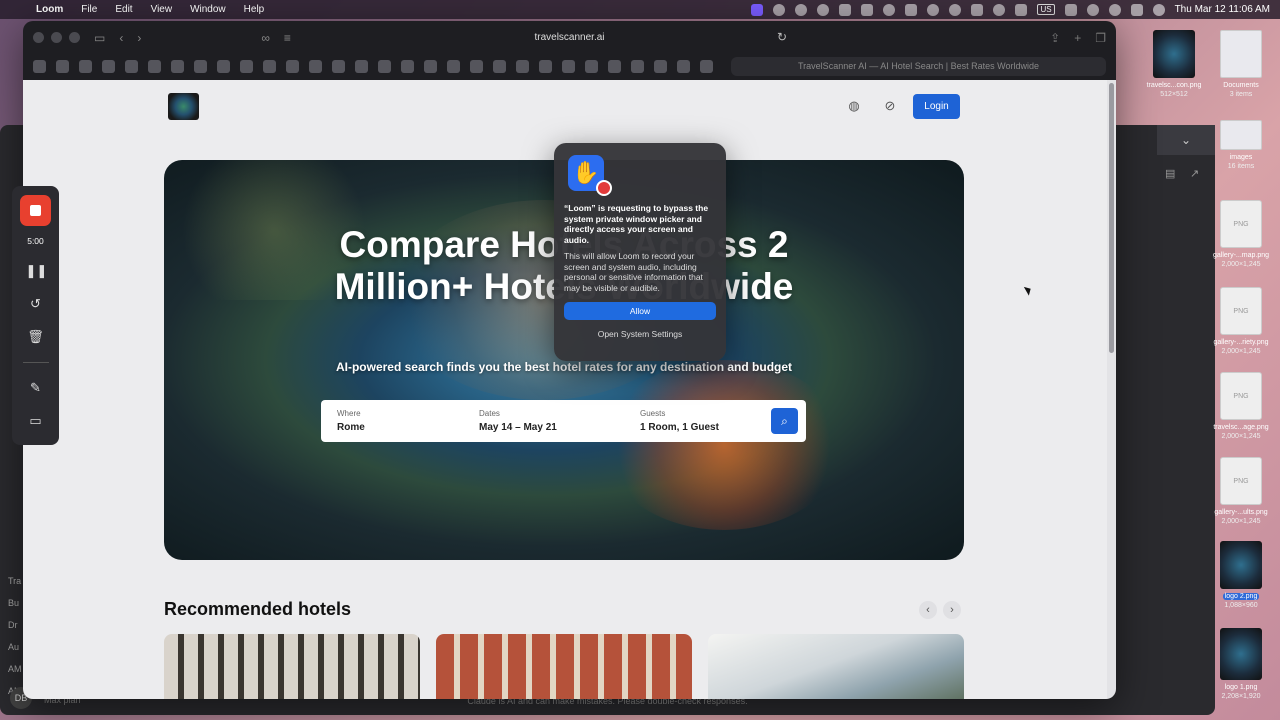 The image size is (1280, 720). Describe the element at coordinates (37, 271) in the screenshot. I see `pause-button: ❚❚` at that location.